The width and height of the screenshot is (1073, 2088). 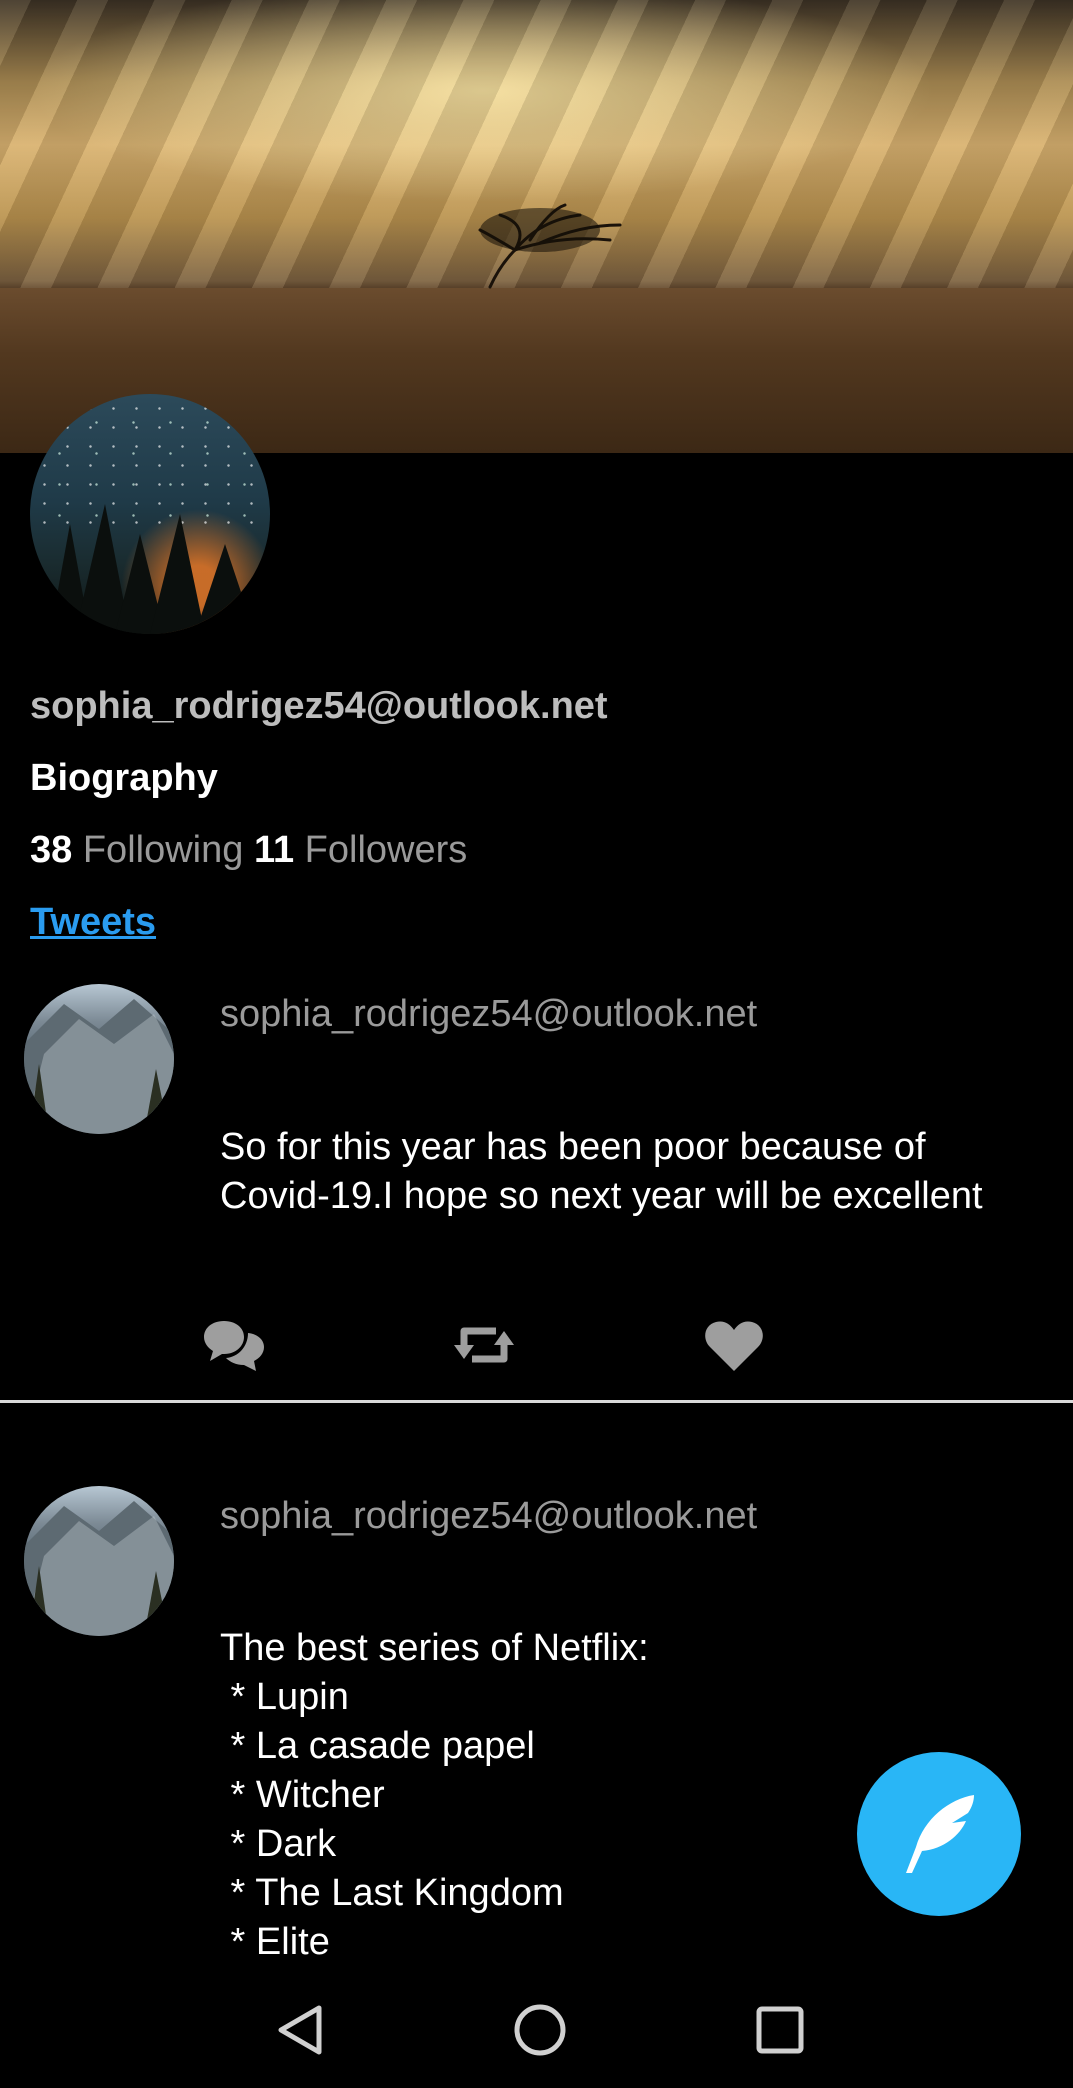 I want to click on back-icon, so click(x=300, y=2030).